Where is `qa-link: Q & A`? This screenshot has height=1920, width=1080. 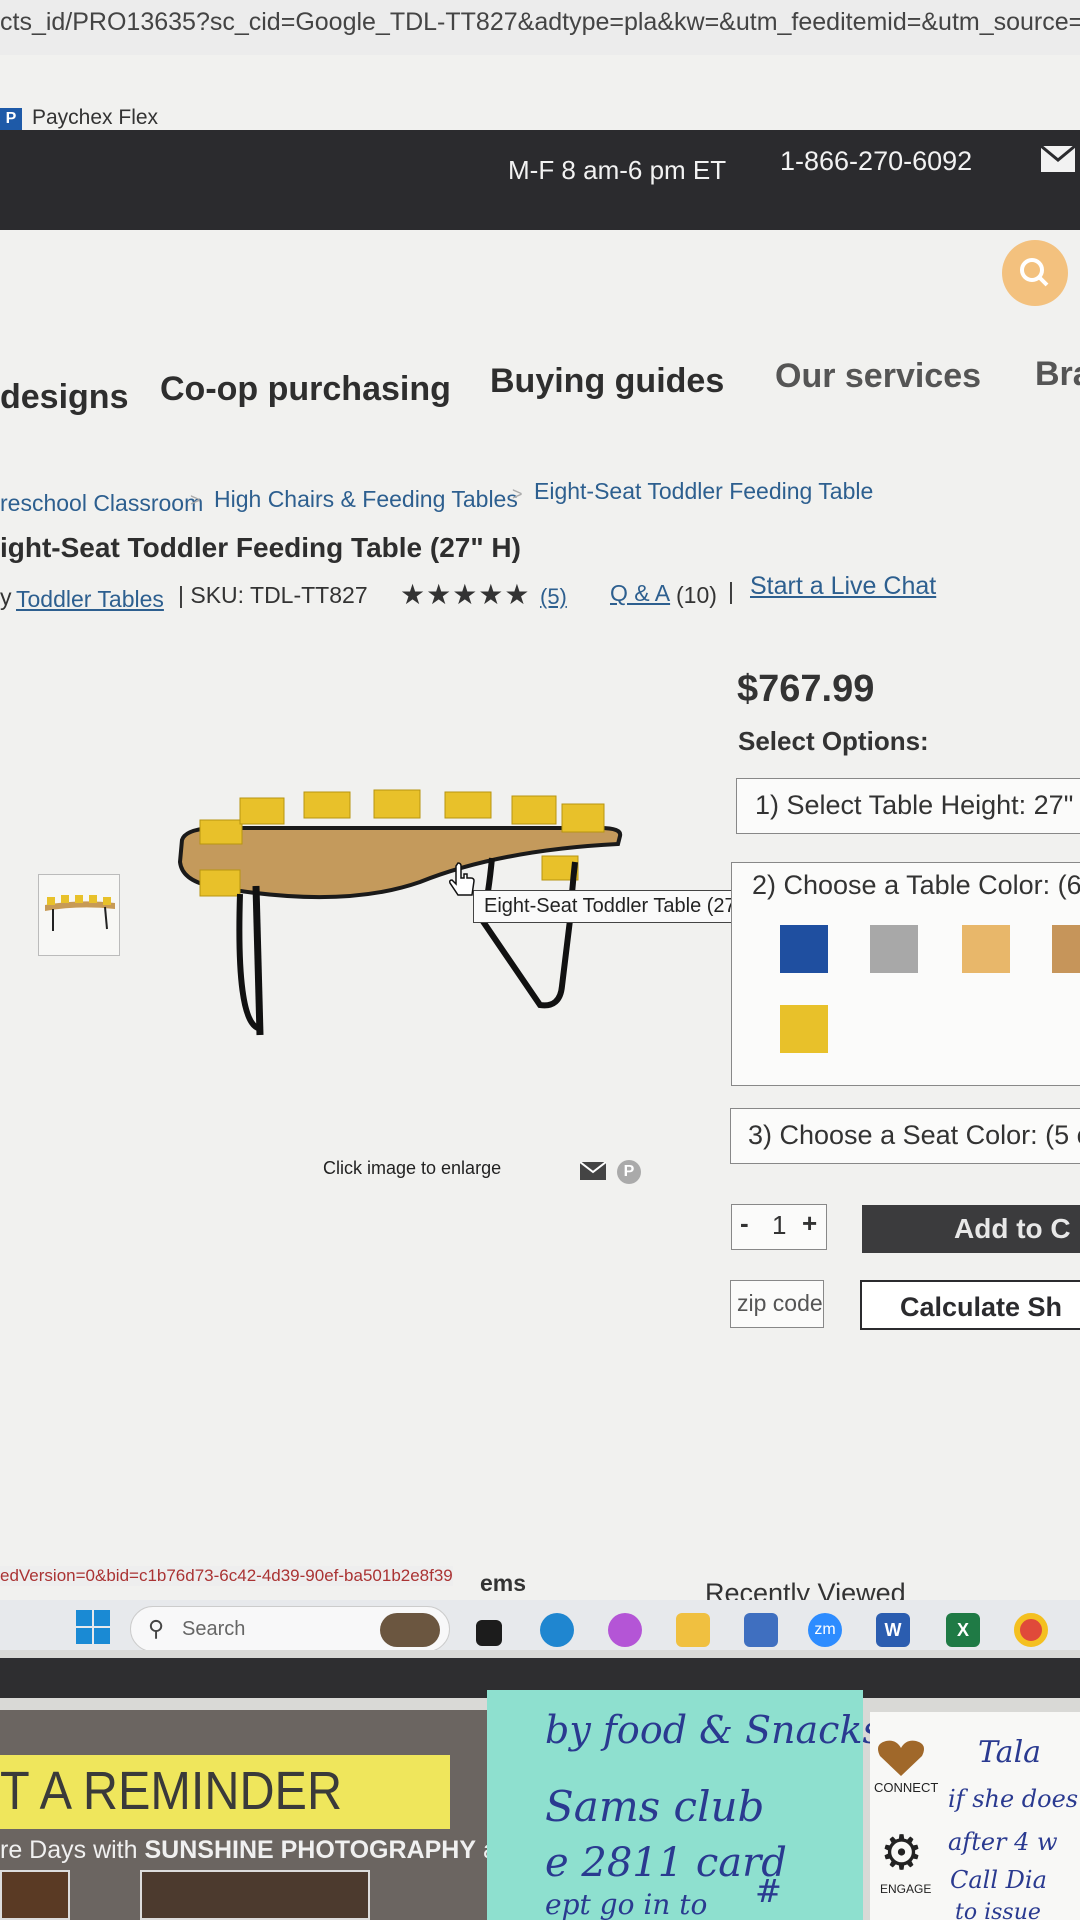 qa-link: Q & A is located at coordinates (640, 593).